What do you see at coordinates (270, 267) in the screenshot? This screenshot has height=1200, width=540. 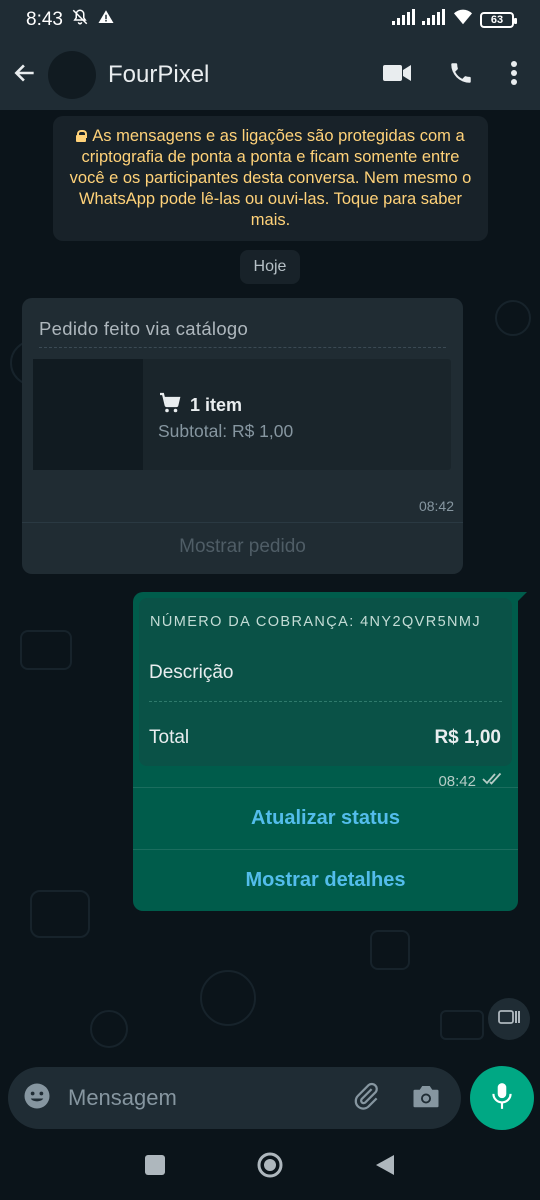 I see `date-chip: Hoje` at bounding box center [270, 267].